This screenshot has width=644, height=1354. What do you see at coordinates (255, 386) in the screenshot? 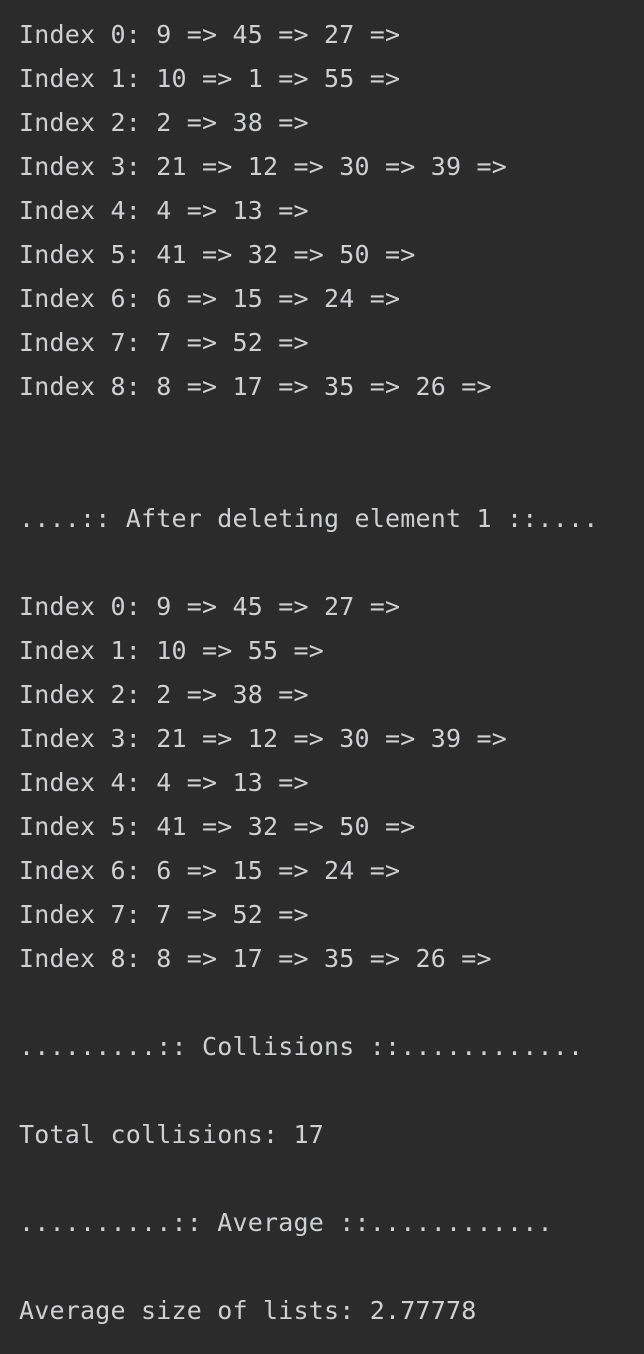
I see `output-line-before-index-8: Index 8: 8 => 17 => 35 => 26 =>` at bounding box center [255, 386].